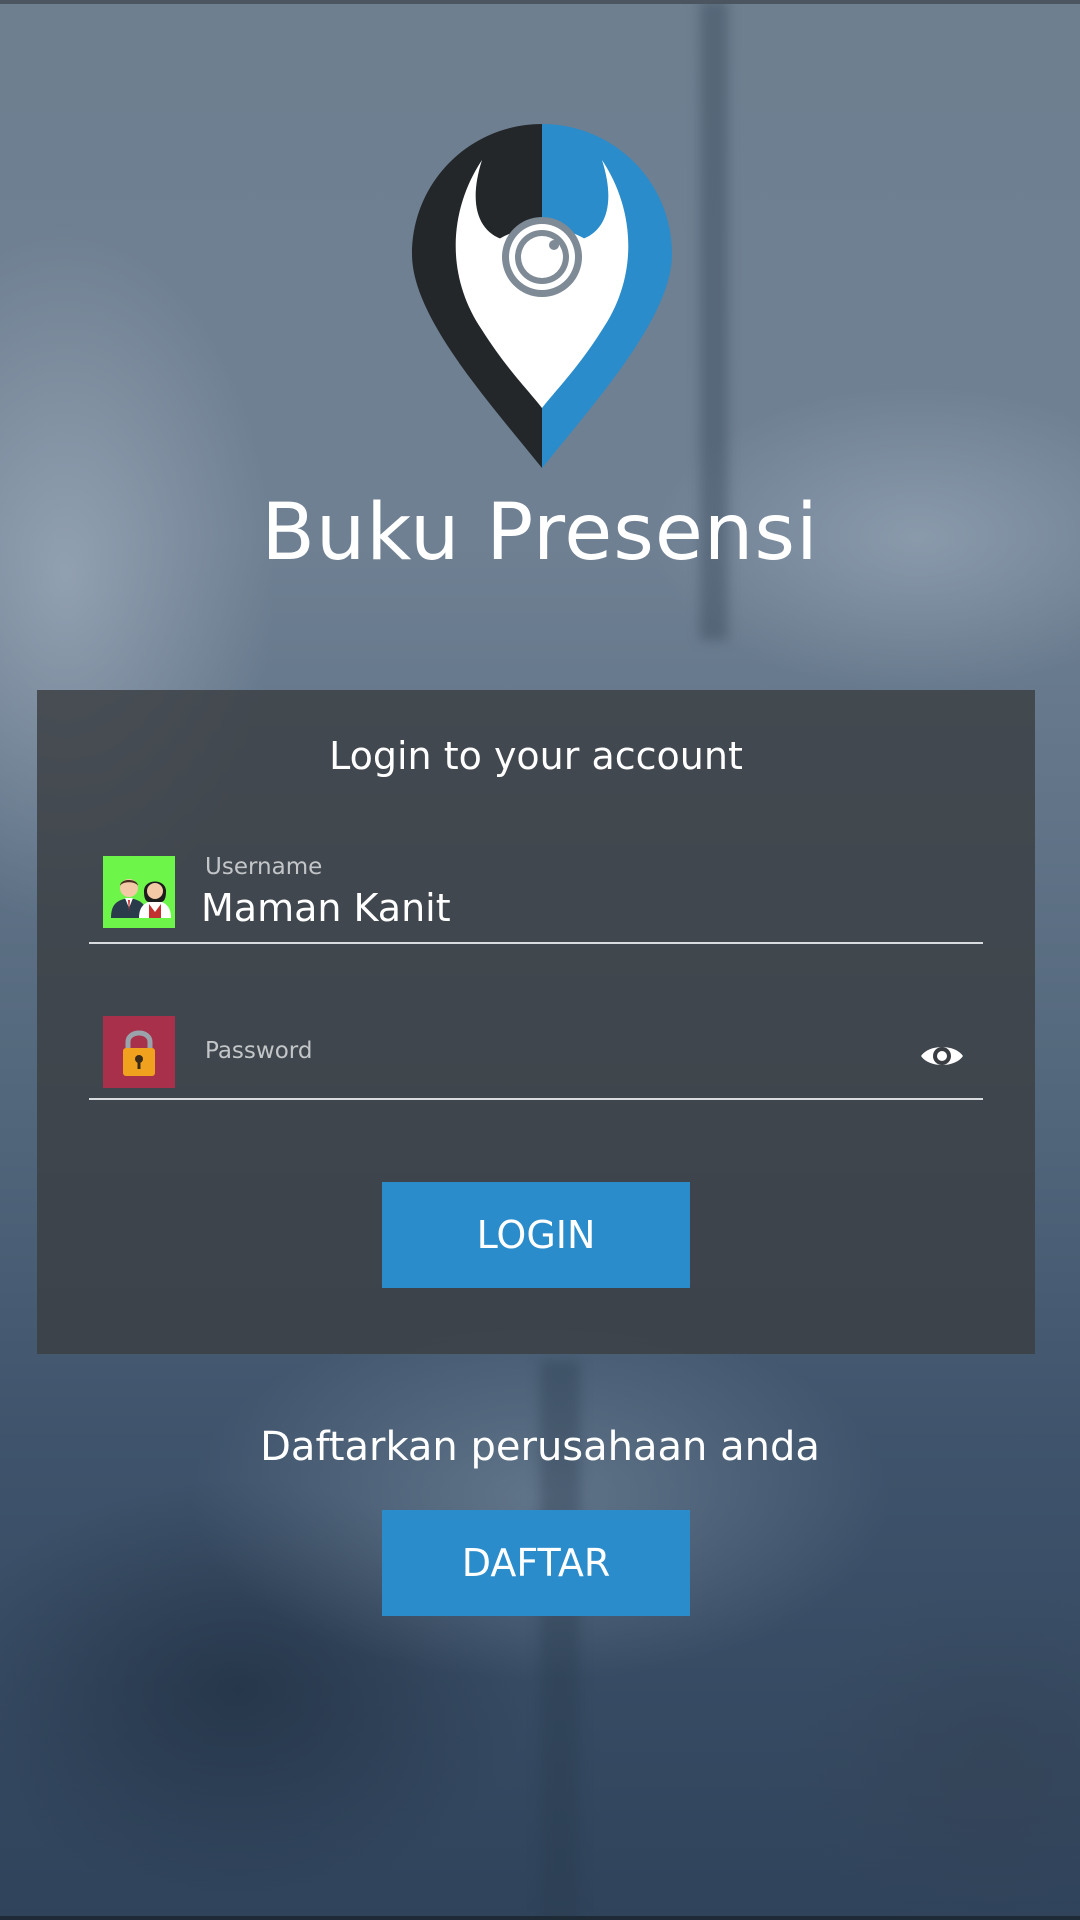 The image size is (1080, 1920). Describe the element at coordinates (536, 1563) in the screenshot. I see `register-button: DAFTAR` at that location.